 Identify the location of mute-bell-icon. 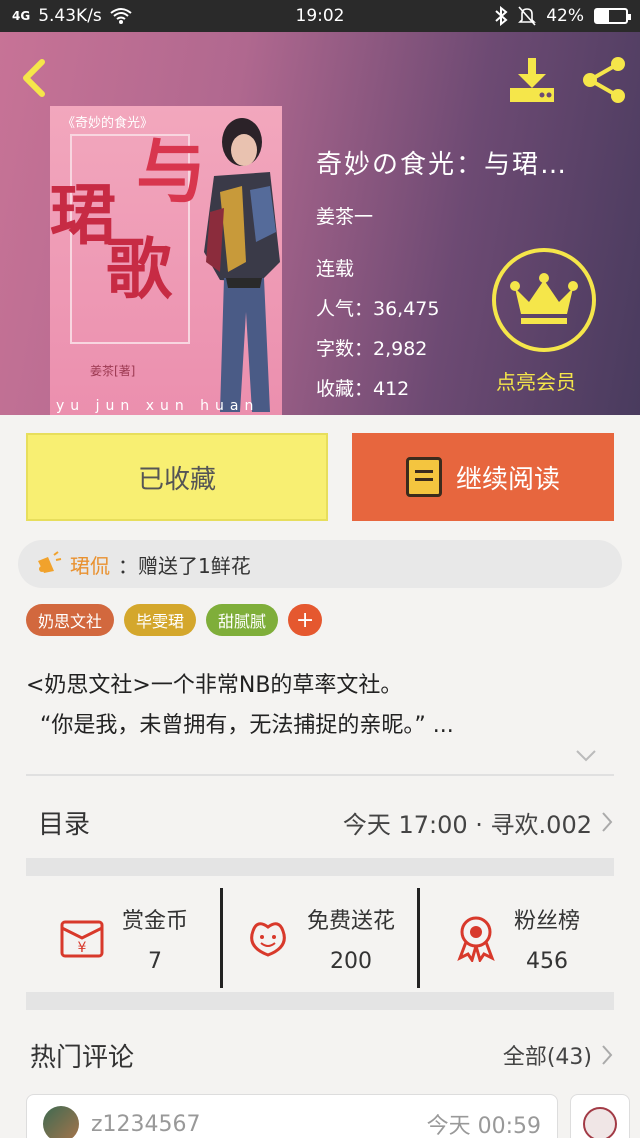
(527, 16).